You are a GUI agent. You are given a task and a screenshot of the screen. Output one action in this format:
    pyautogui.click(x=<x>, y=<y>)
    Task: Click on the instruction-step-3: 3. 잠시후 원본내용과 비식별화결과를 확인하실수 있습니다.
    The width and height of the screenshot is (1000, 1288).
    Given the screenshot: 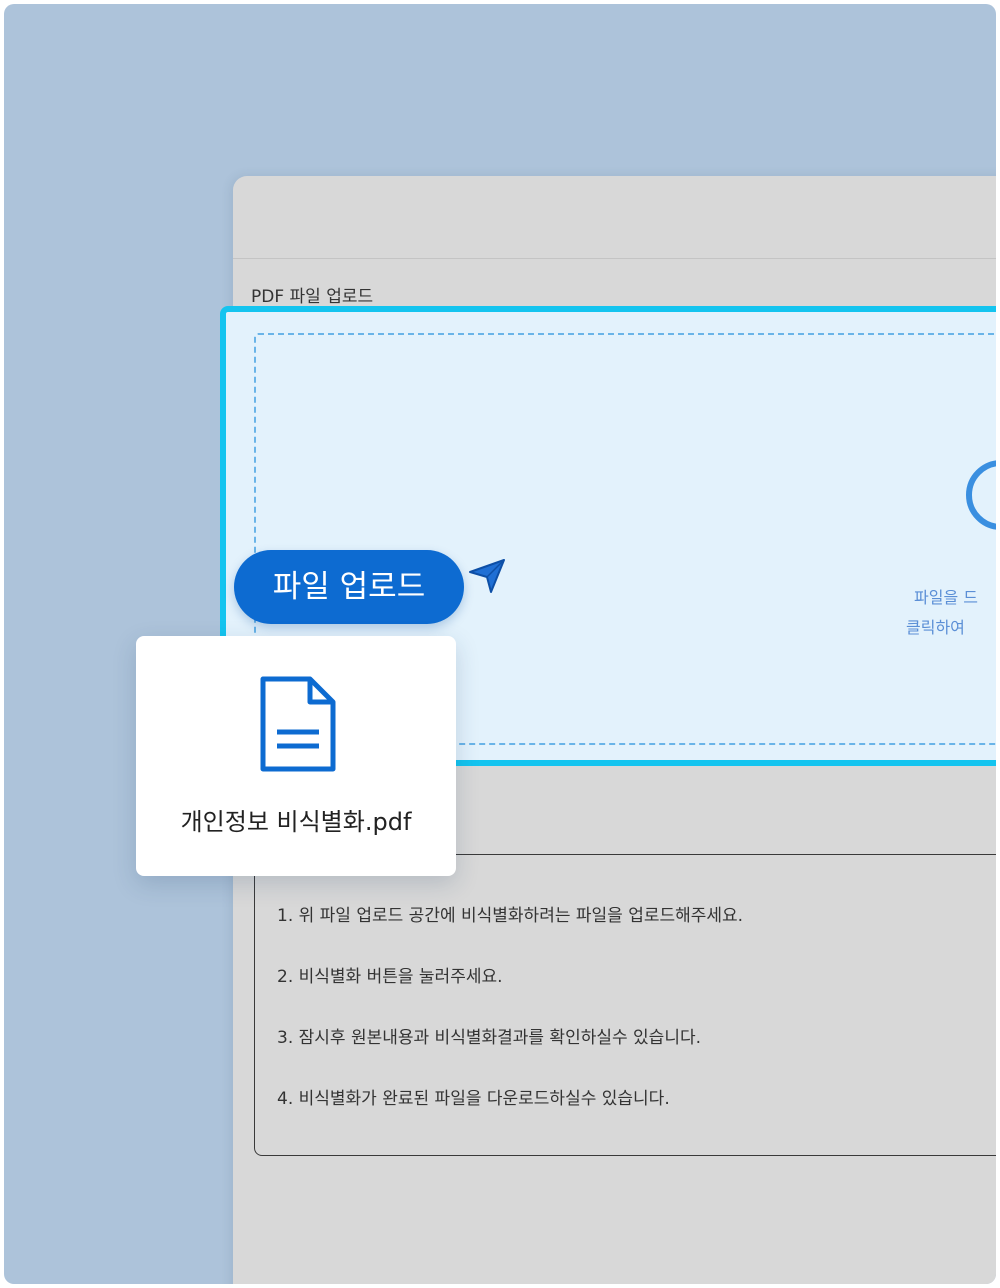 What is the action you would take?
    pyautogui.click(x=489, y=1038)
    